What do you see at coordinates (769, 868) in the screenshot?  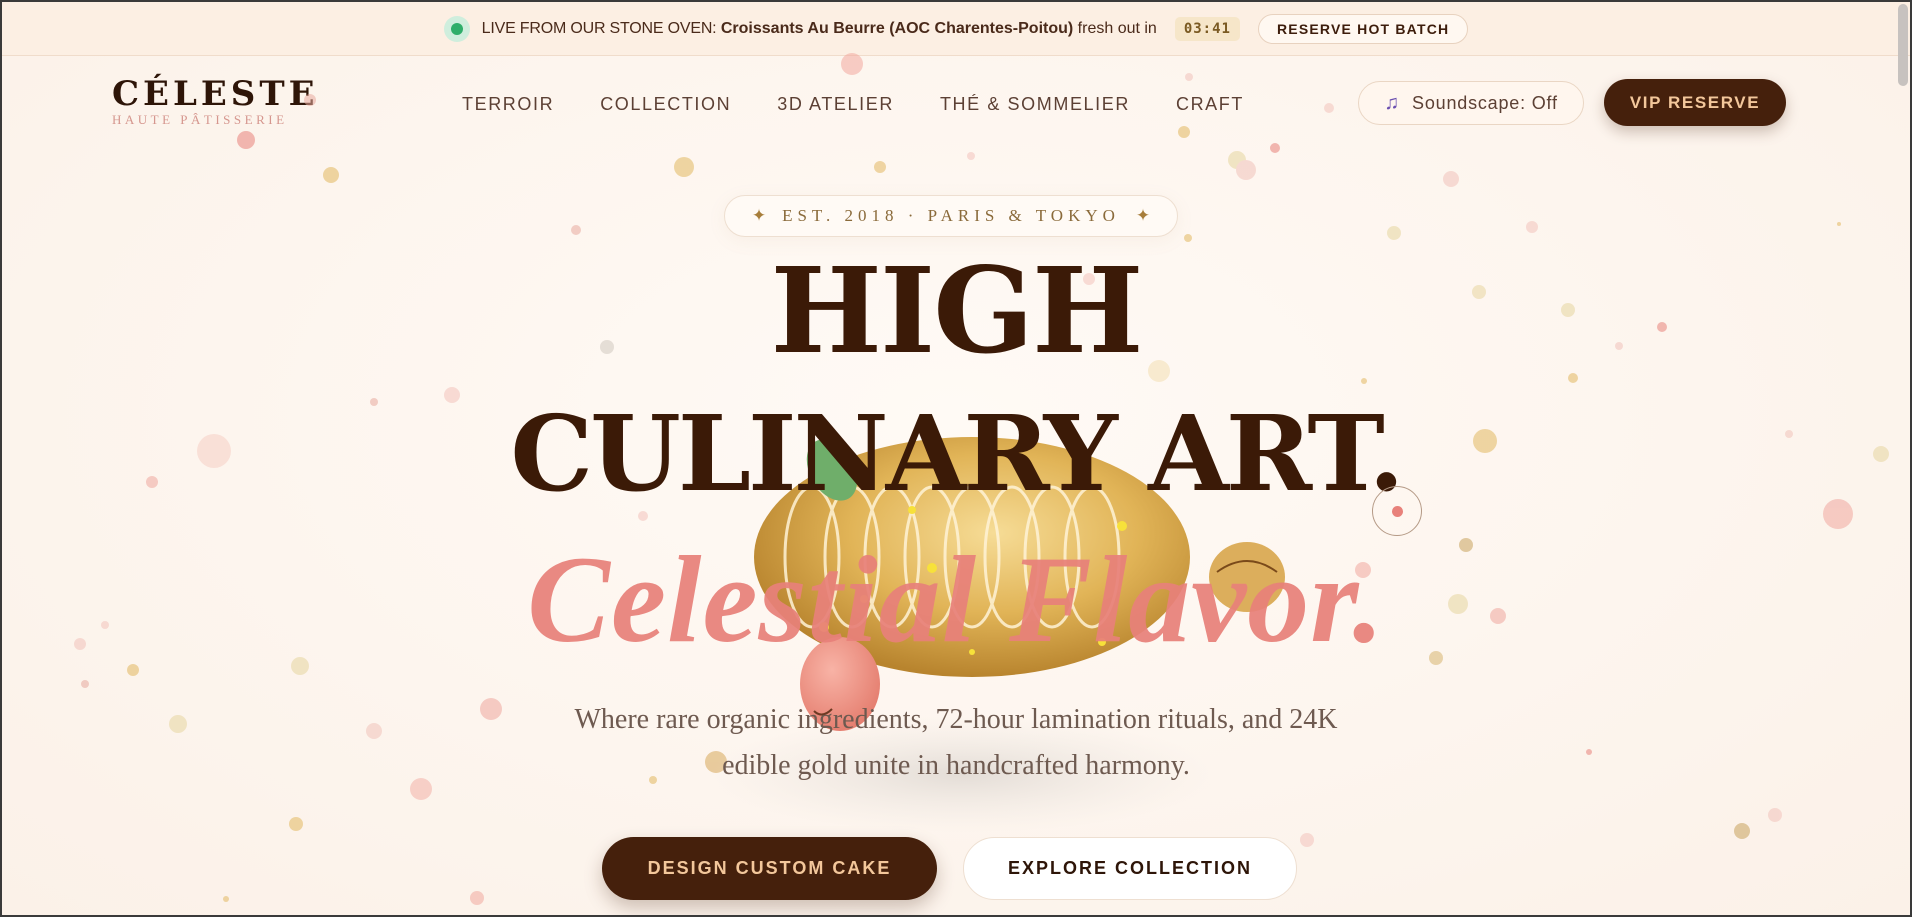 I see `design-custom-cake-button: DESIGN CUSTOM CAKE` at bounding box center [769, 868].